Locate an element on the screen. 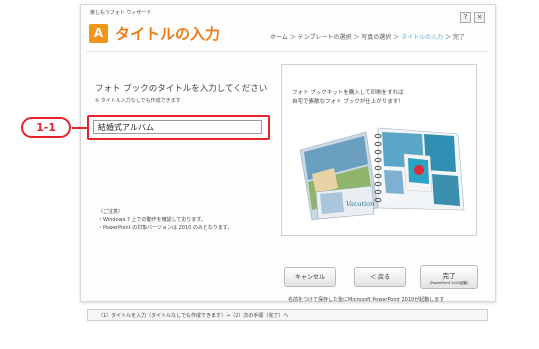 The height and width of the screenshot is (349, 539). preview-caption-line: 自宅で素敵なフォト ブックが仕上がります！ is located at coordinates (348, 102).